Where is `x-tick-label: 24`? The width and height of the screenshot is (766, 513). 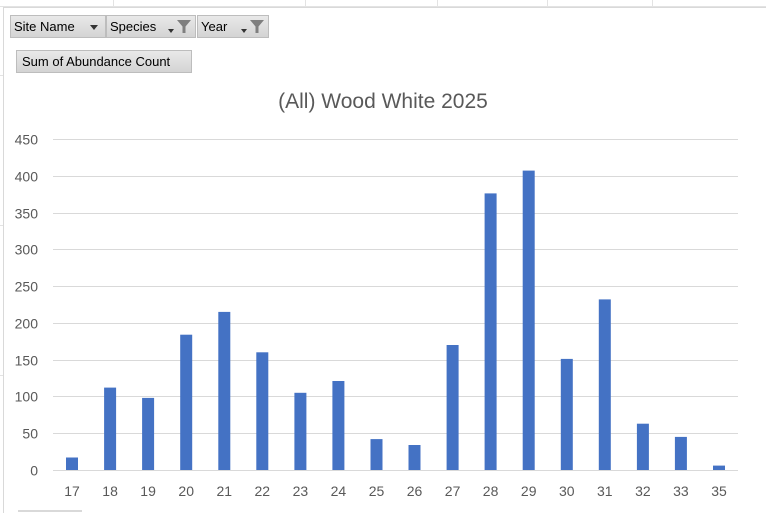
x-tick-label: 24 is located at coordinates (339, 491).